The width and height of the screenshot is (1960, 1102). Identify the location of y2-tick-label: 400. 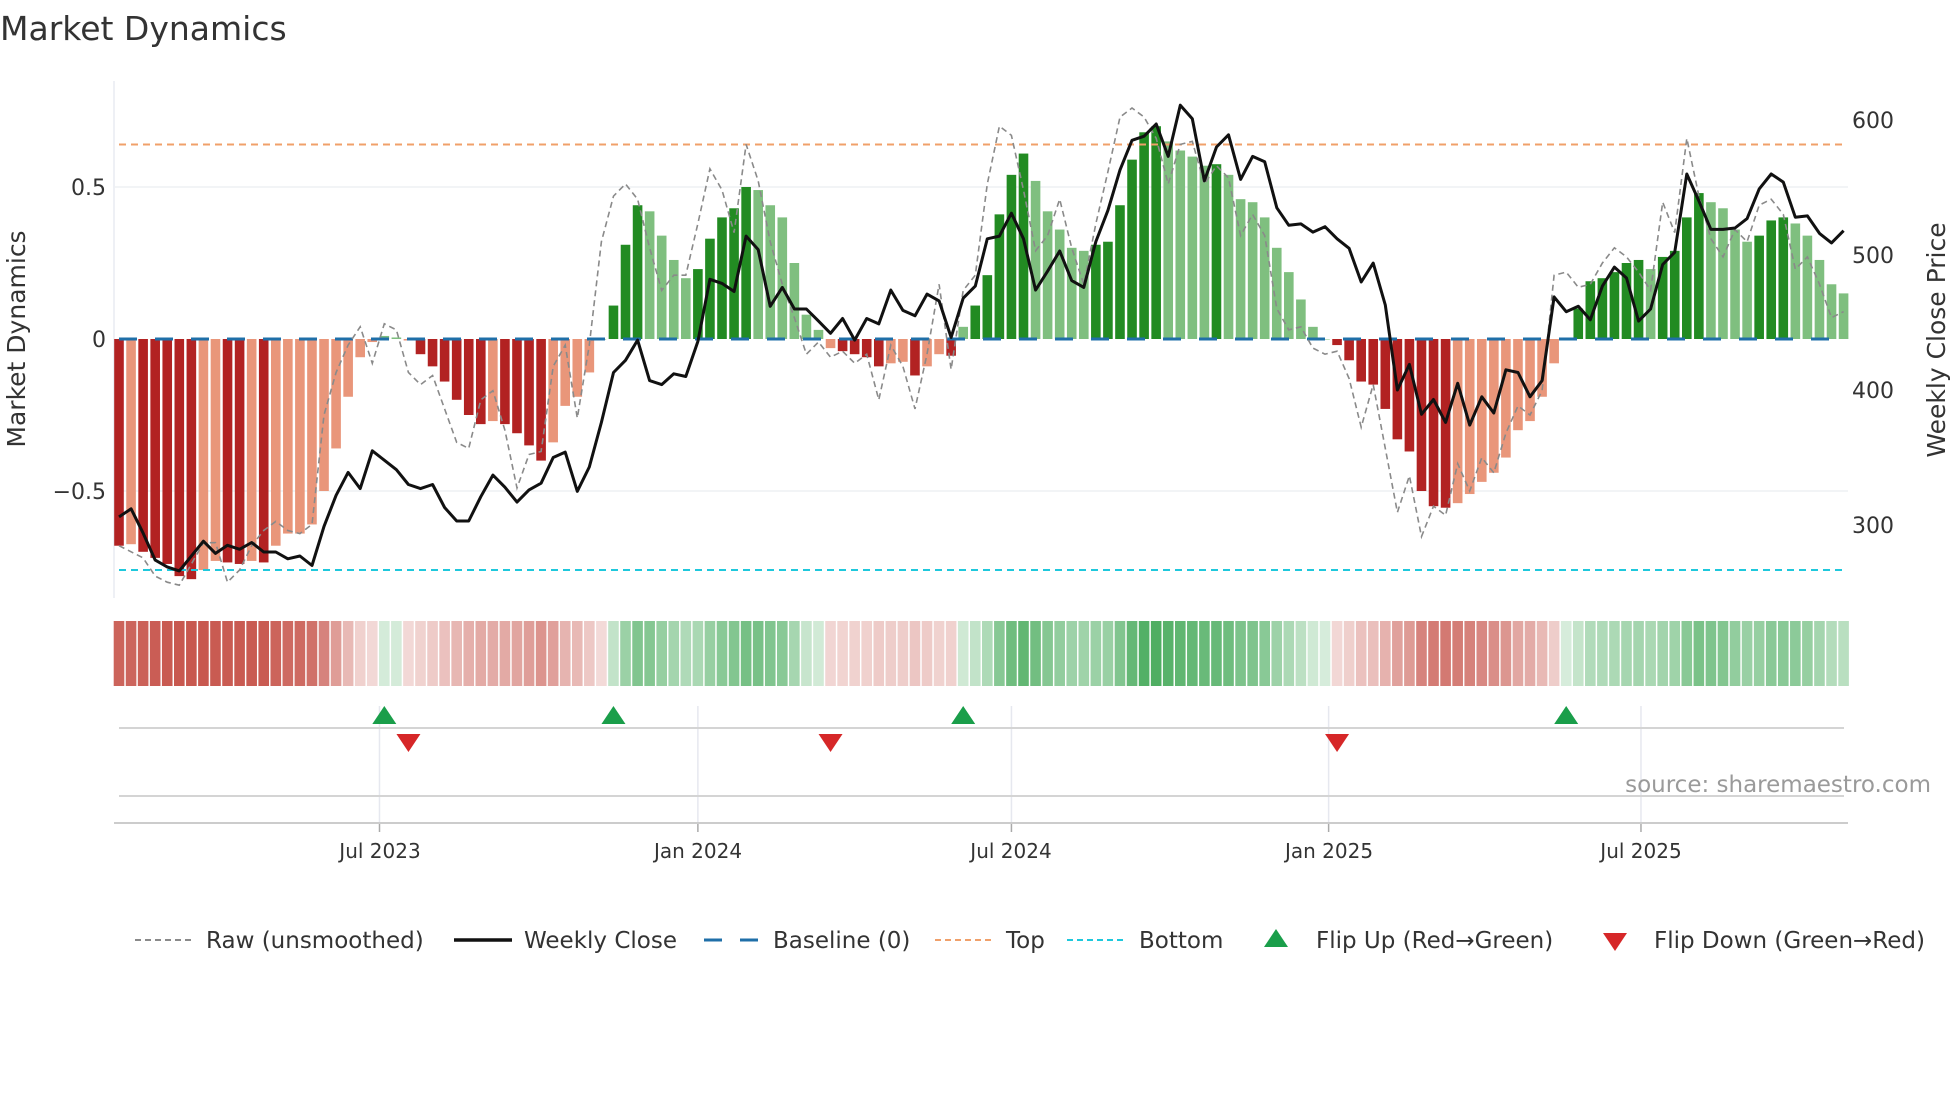
(1873, 391).